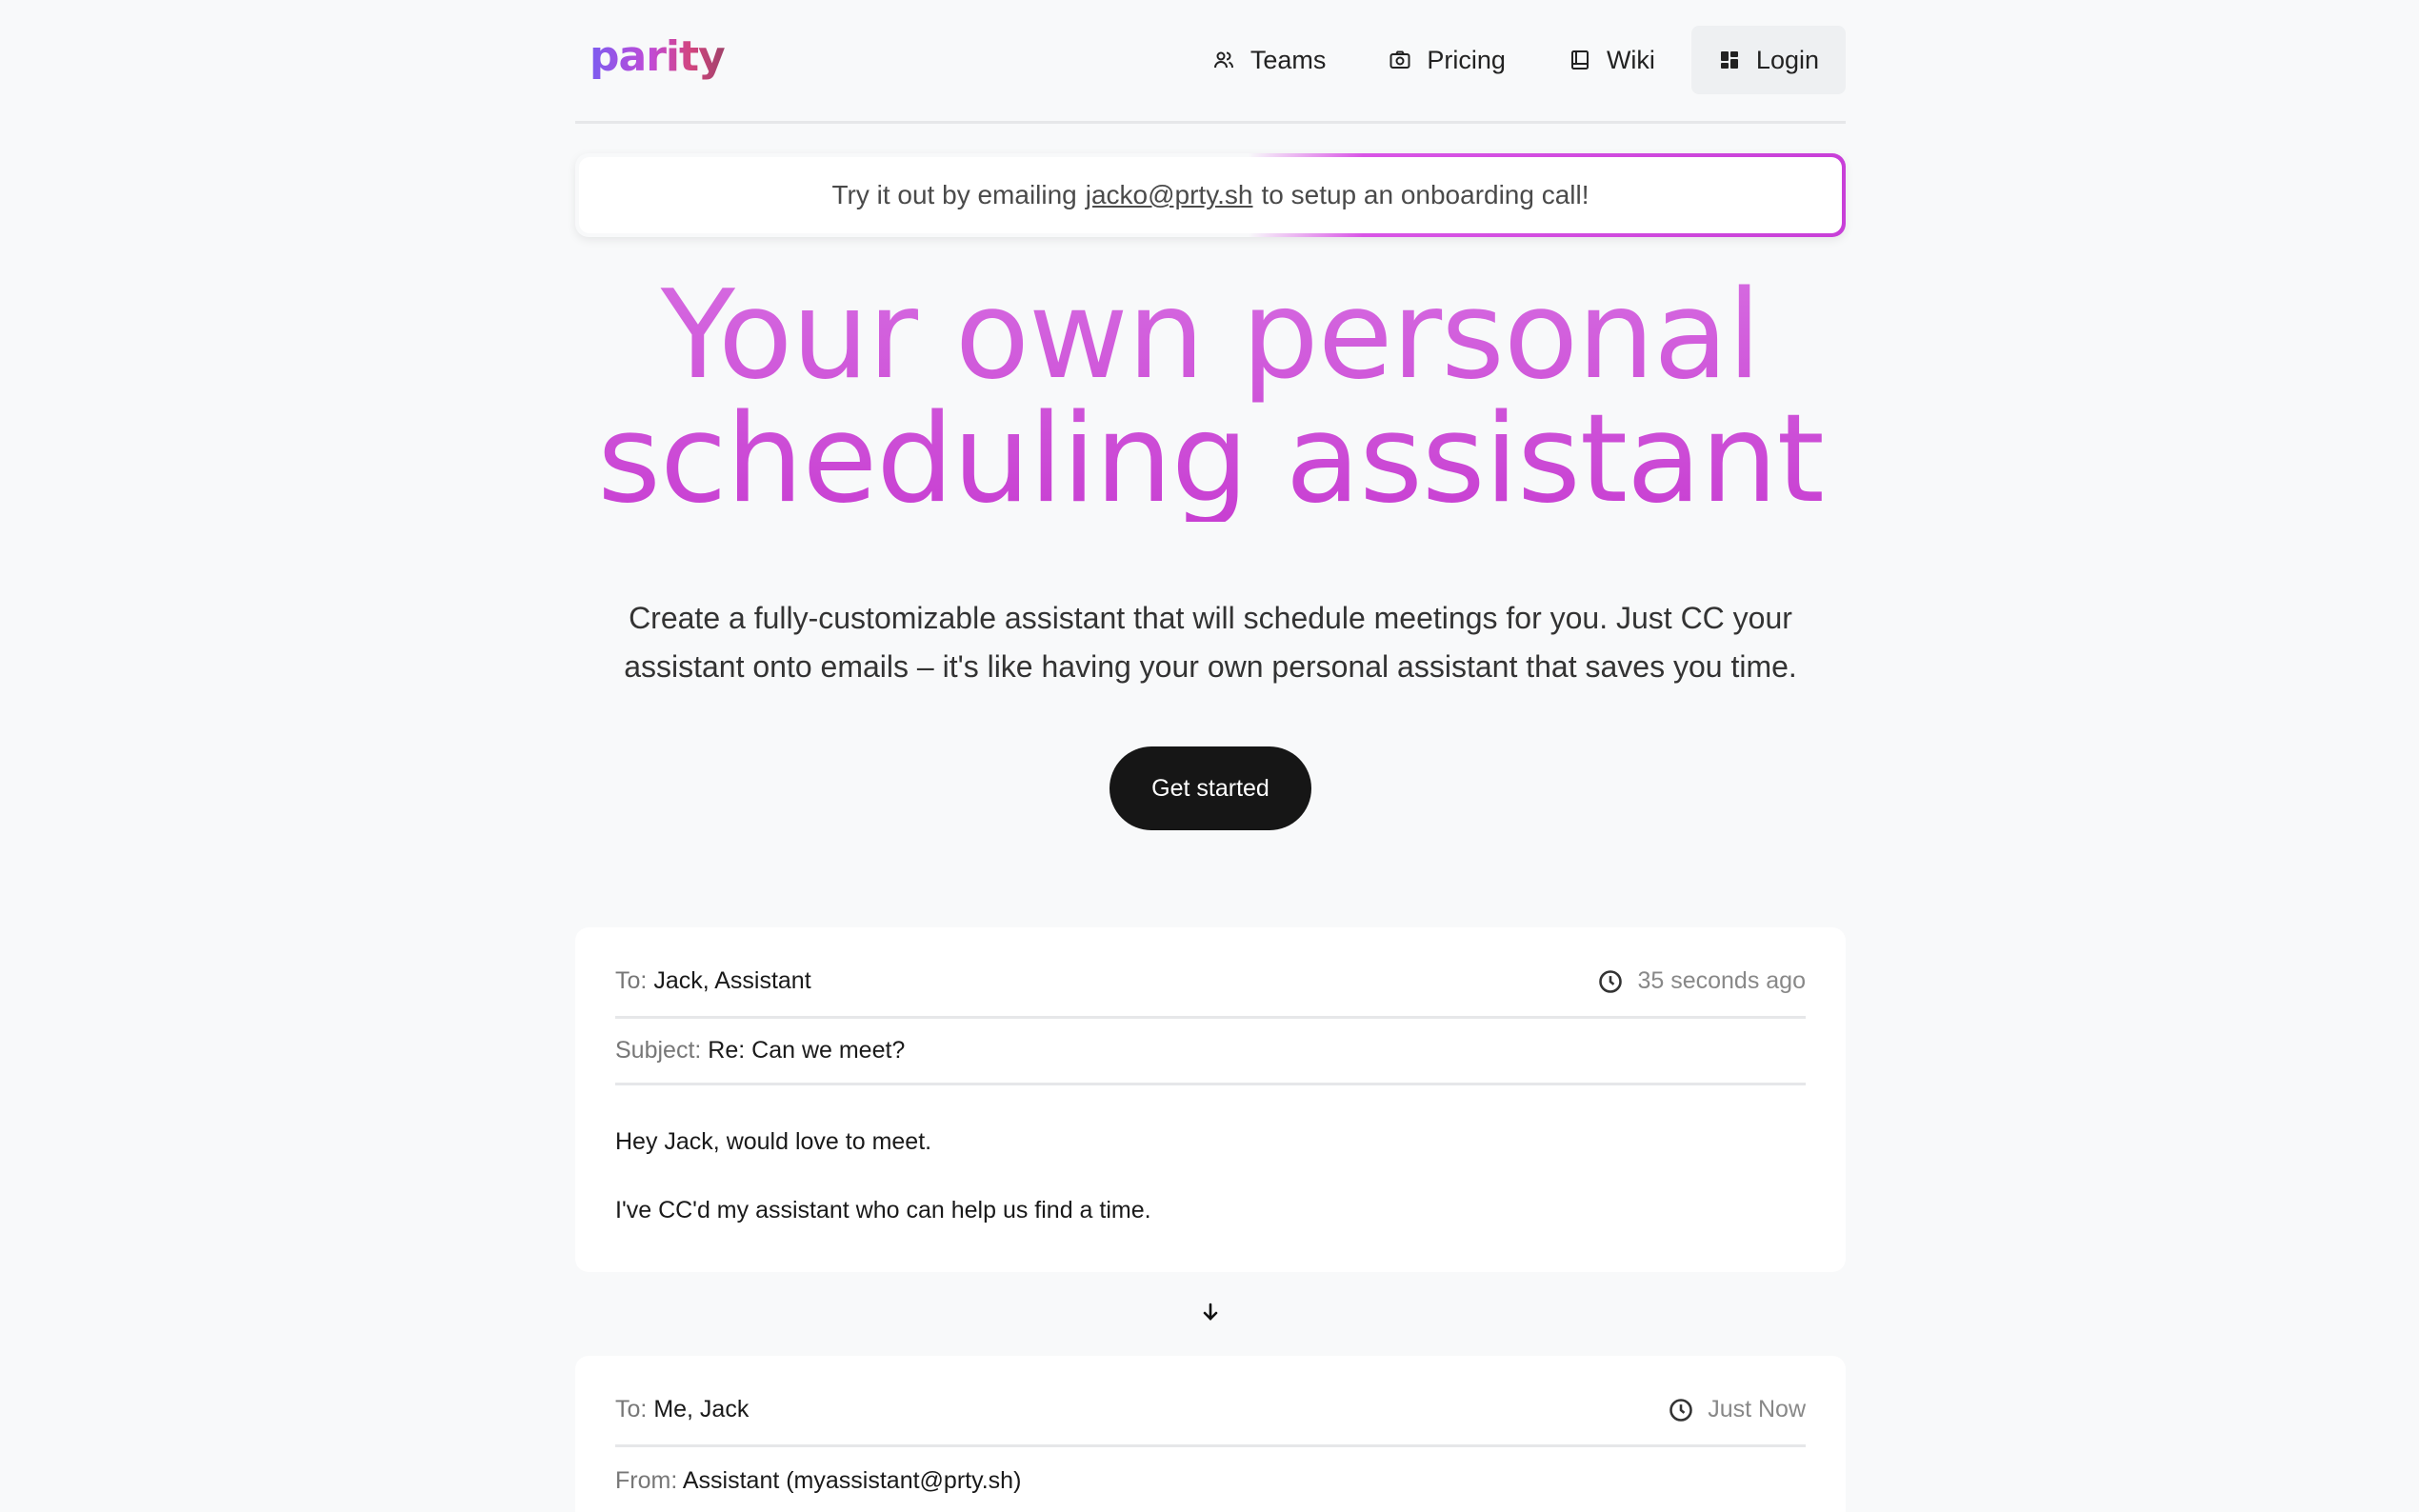  What do you see at coordinates (658, 1050) in the screenshot?
I see `subject-label: Subject:` at bounding box center [658, 1050].